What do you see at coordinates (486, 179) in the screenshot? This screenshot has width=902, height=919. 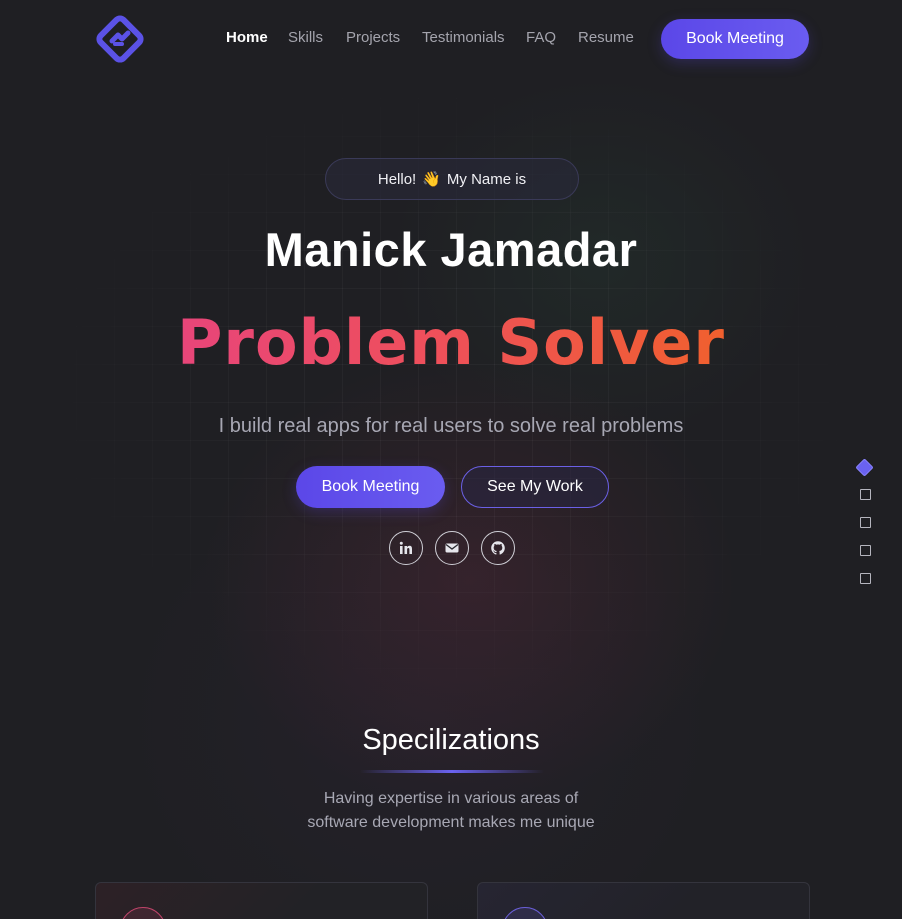 I see `greeting-my-name: My Name is` at bounding box center [486, 179].